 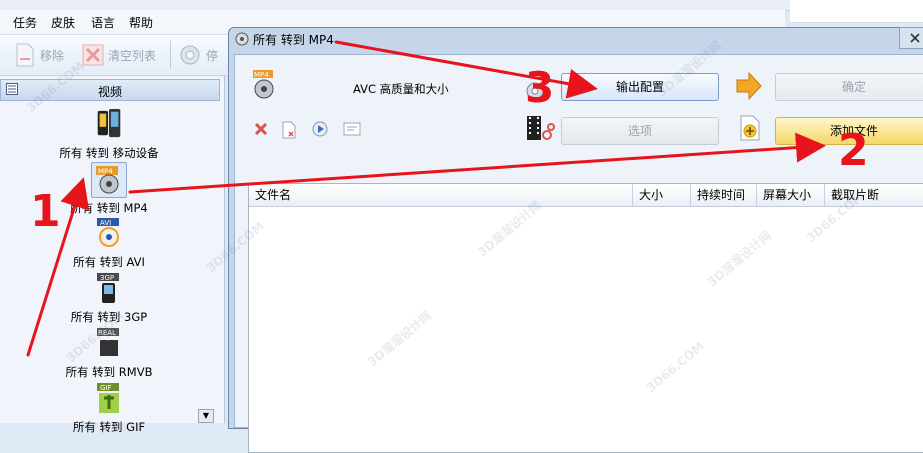 I want to click on svg-text: 3GP, so click(x=107, y=278).